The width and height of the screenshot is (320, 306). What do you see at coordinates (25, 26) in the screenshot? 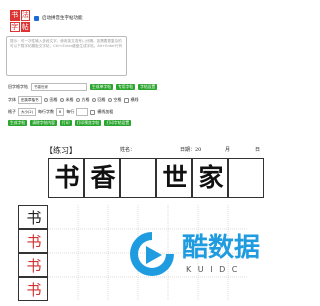
I see `logo-char: 帖` at bounding box center [25, 26].